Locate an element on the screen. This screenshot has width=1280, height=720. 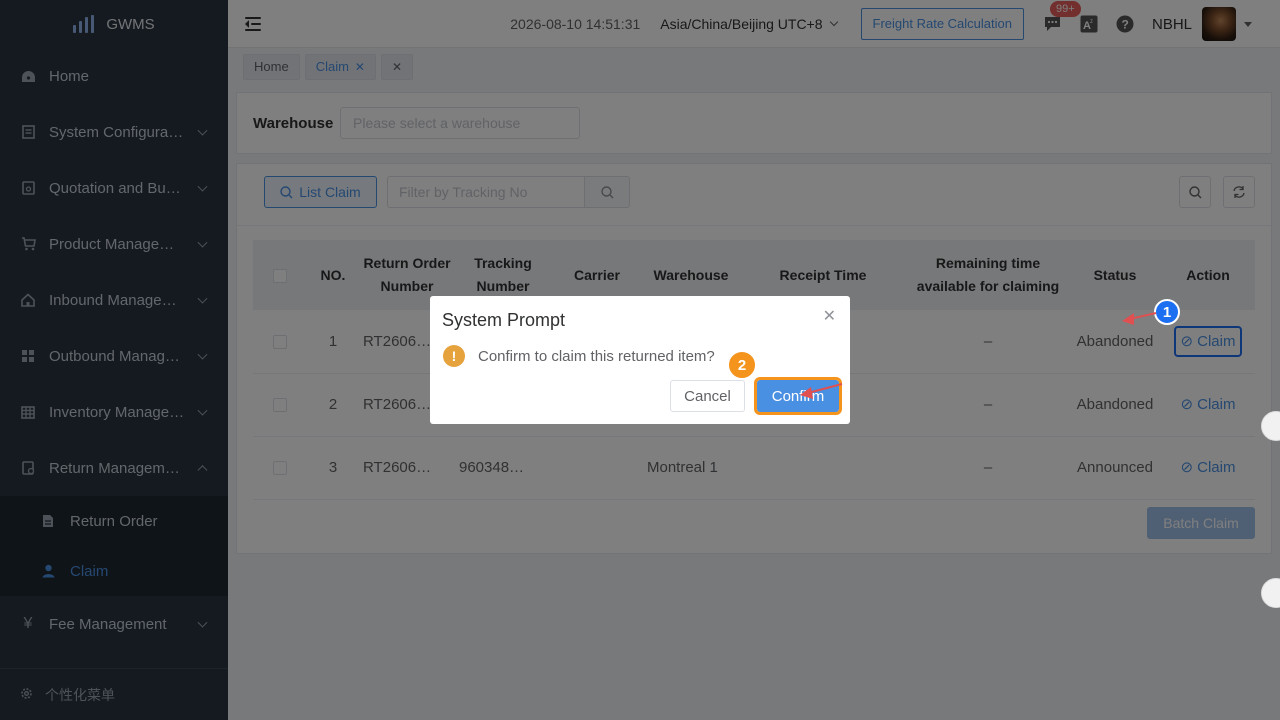
dialog-title: System Prompt is located at coordinates (504, 320).